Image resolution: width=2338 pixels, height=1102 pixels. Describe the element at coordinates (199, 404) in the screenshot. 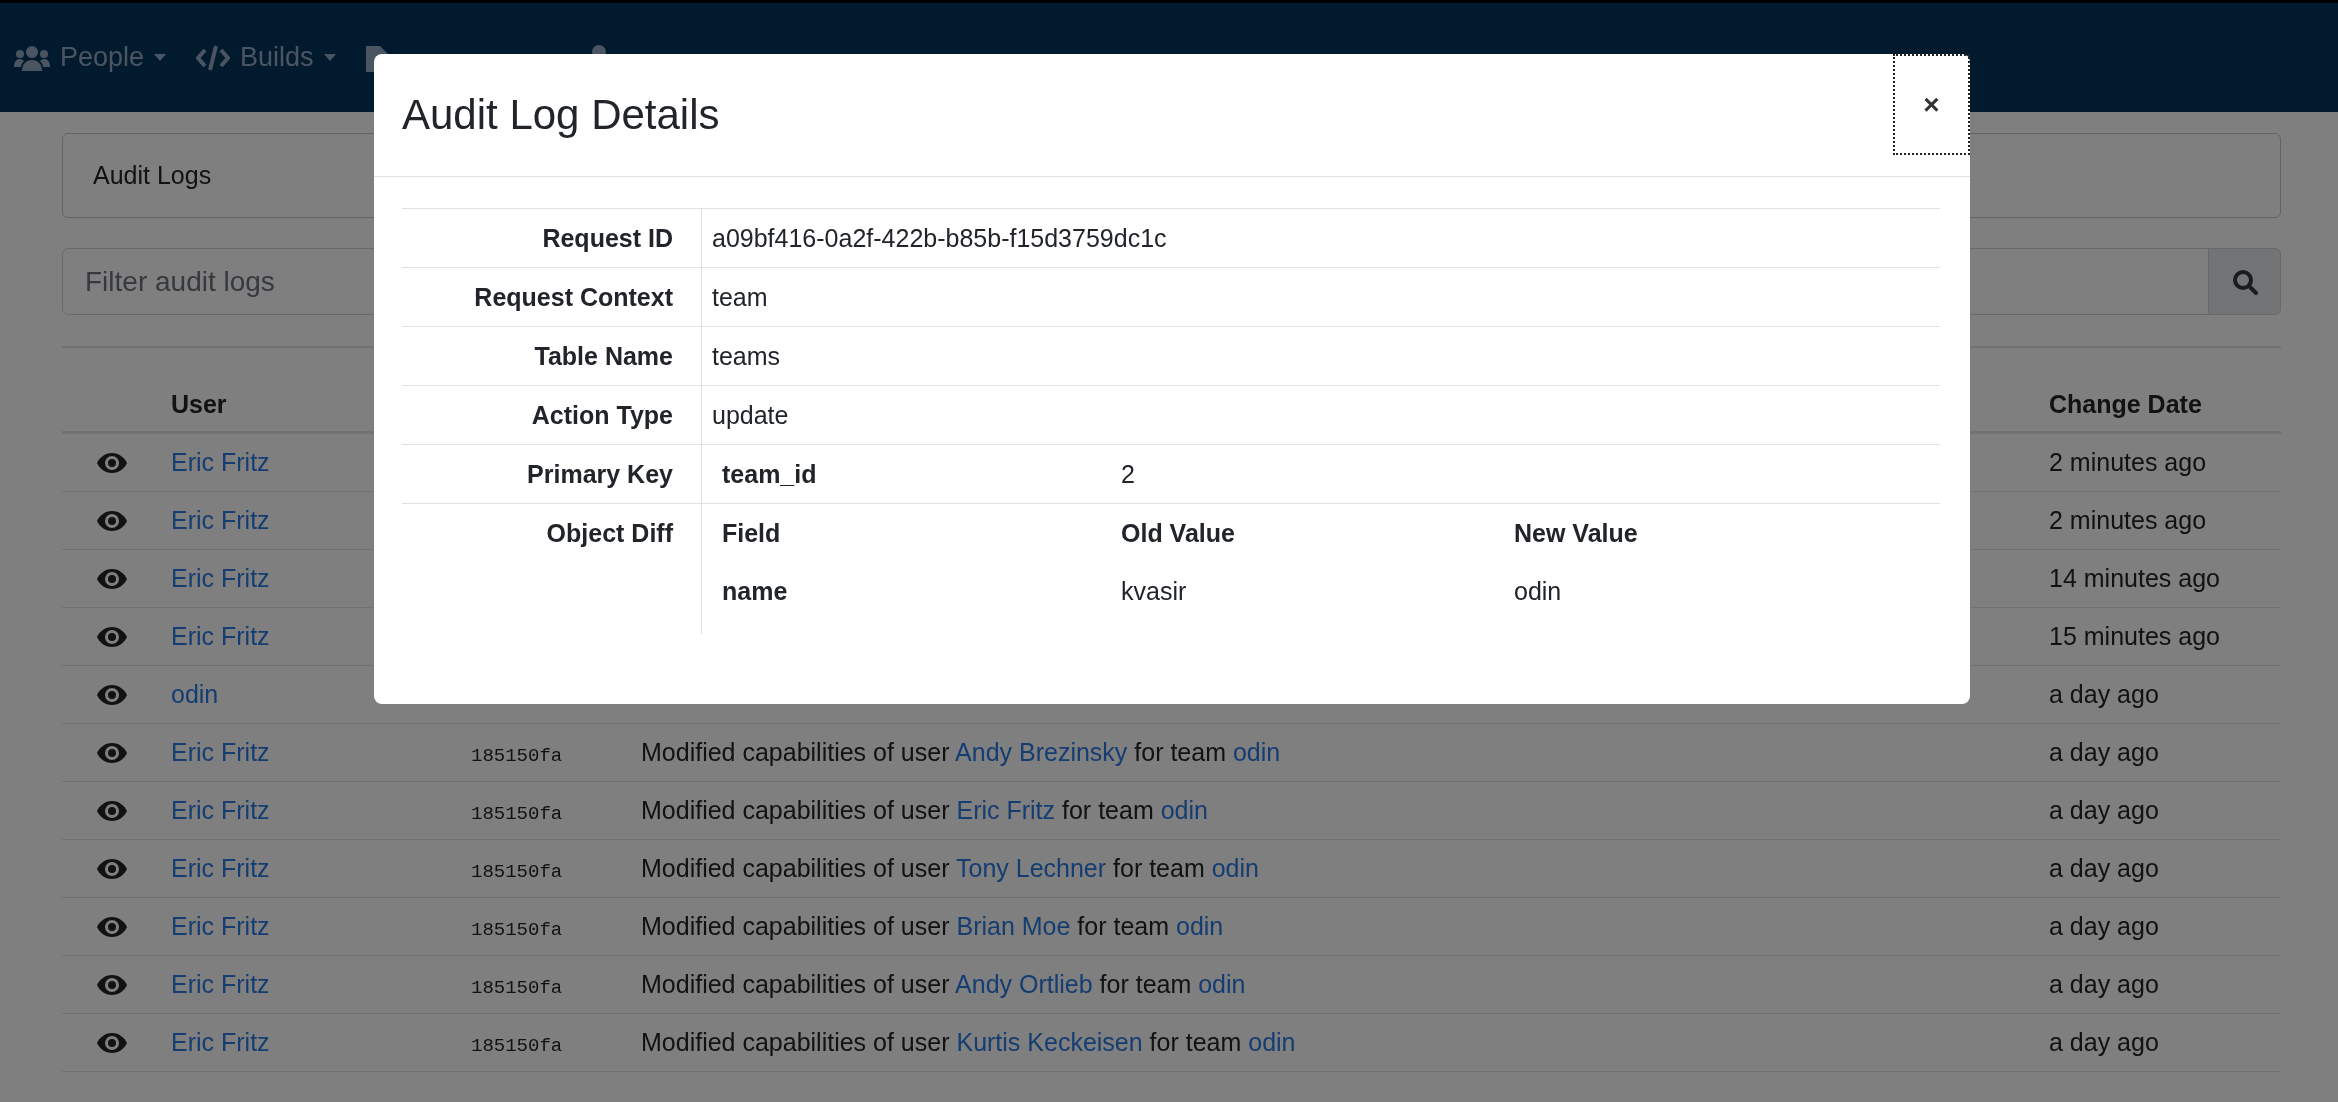

I see `column-header: User` at that location.